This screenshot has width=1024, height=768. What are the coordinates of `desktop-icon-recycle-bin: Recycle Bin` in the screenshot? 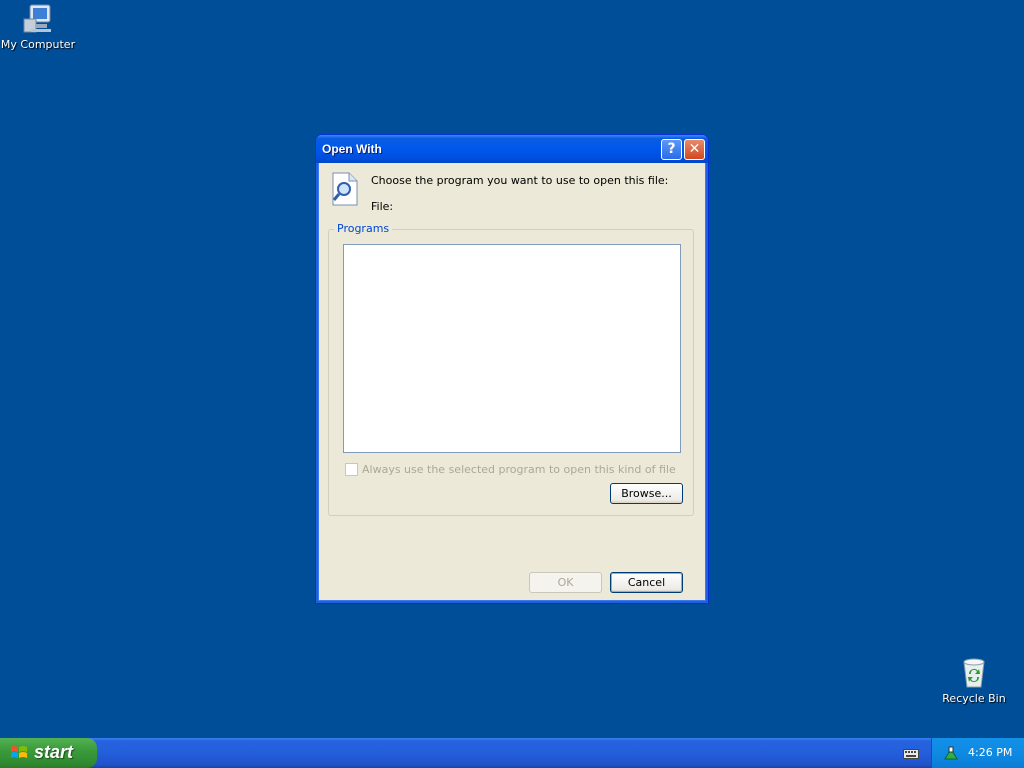 It's located at (974, 680).